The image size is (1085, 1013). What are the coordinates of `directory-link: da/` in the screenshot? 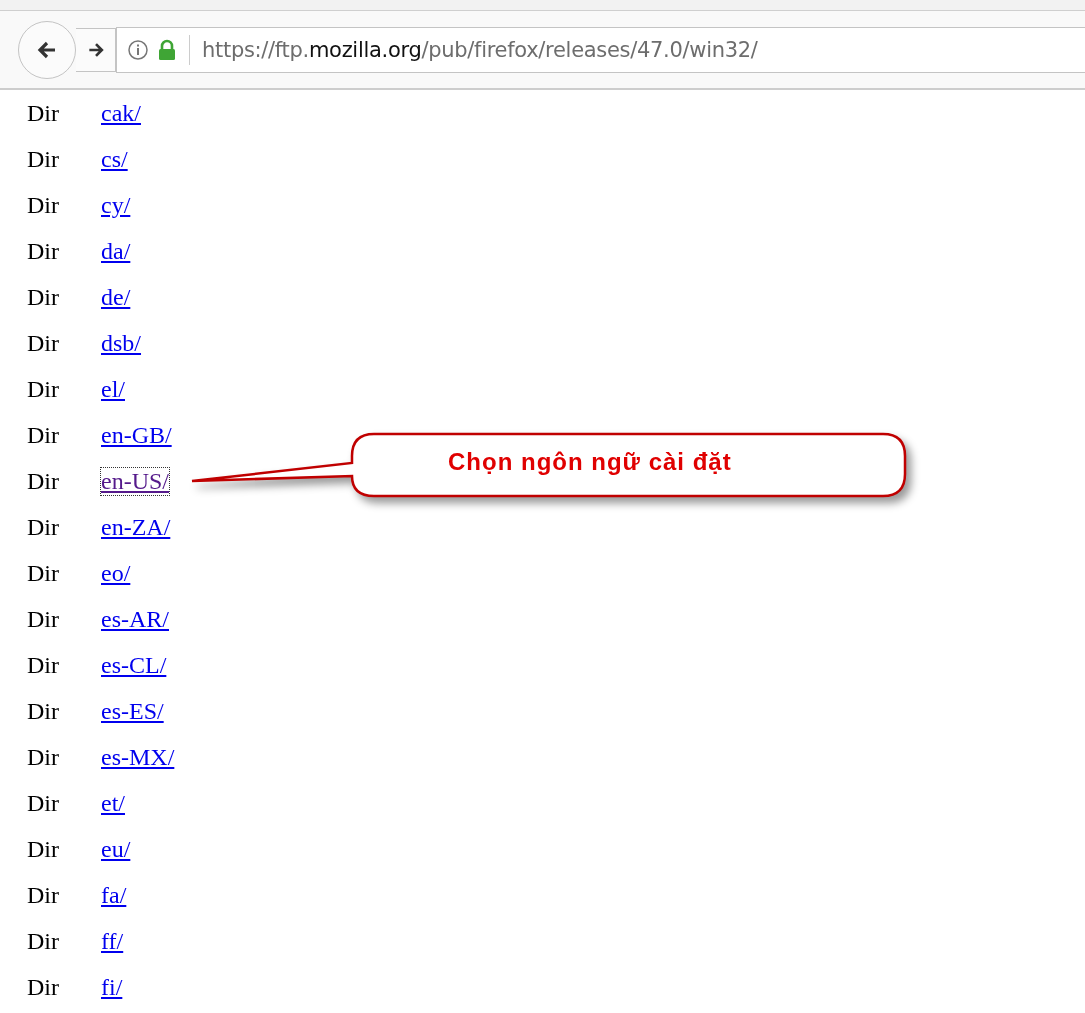 It's located at (116, 251).